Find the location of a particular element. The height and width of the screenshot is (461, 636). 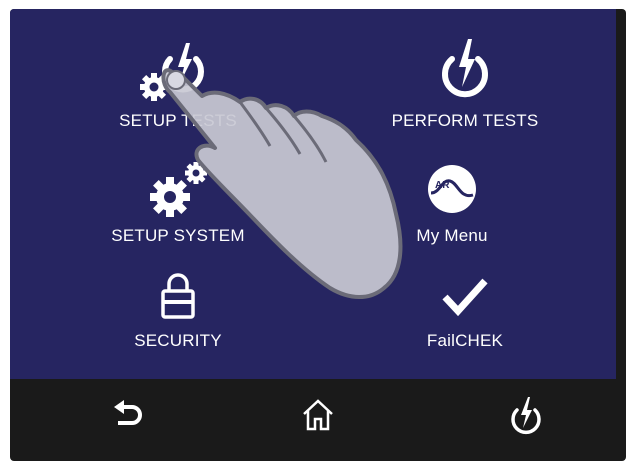

checkmark-icon is located at coordinates (465, 296).